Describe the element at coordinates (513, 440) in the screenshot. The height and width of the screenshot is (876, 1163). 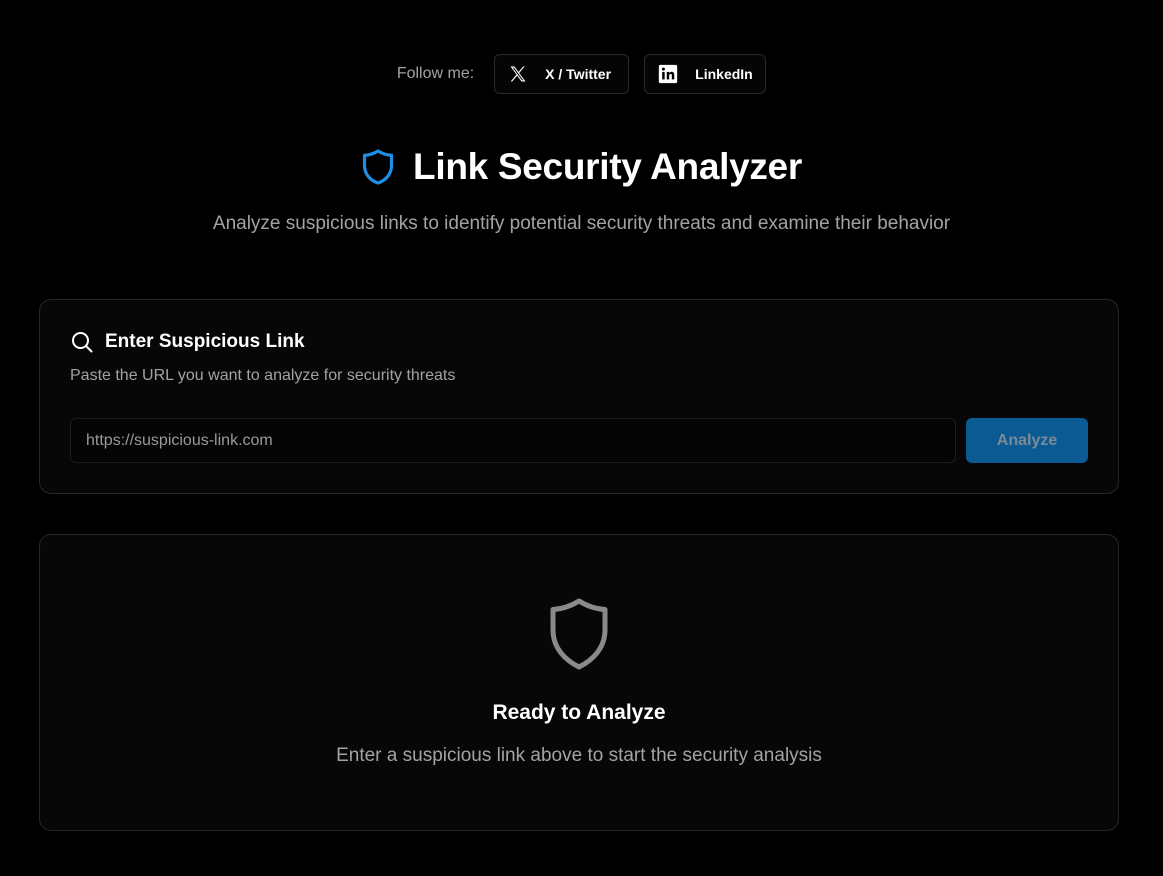
I see `url-input` at that location.